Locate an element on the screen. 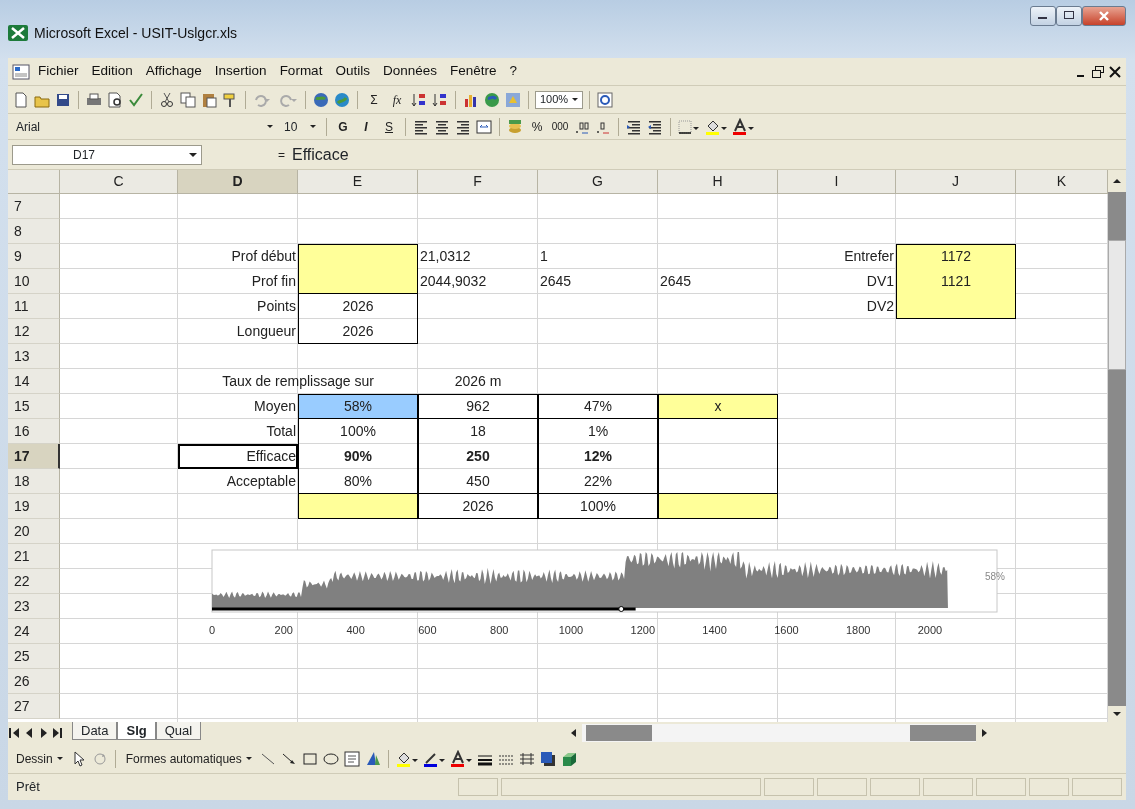 This screenshot has height=809, width=1135. menu-item: Données is located at coordinates (409, 71).